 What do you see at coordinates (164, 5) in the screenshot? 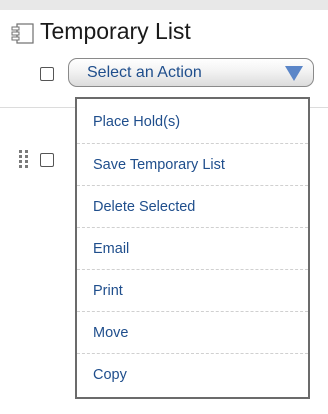
I see `top-strip` at bounding box center [164, 5].